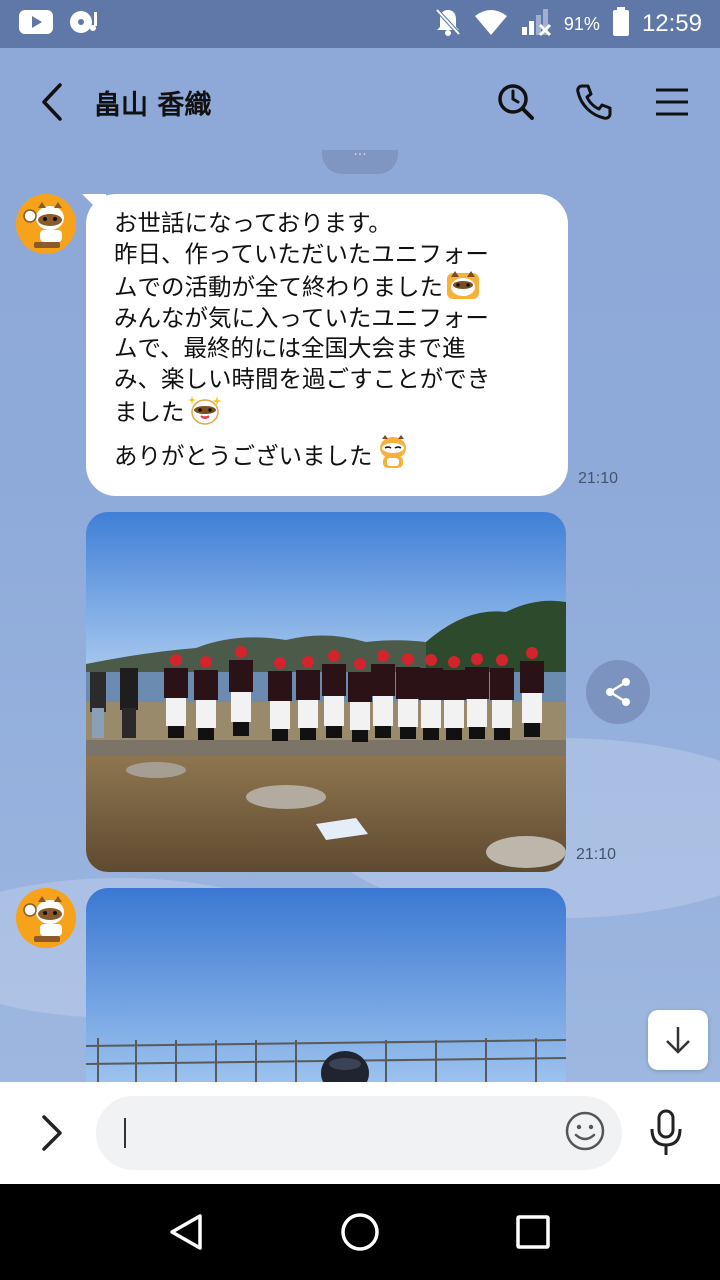  What do you see at coordinates (331, 411) in the screenshot?
I see `message-line: ました` at bounding box center [331, 411].